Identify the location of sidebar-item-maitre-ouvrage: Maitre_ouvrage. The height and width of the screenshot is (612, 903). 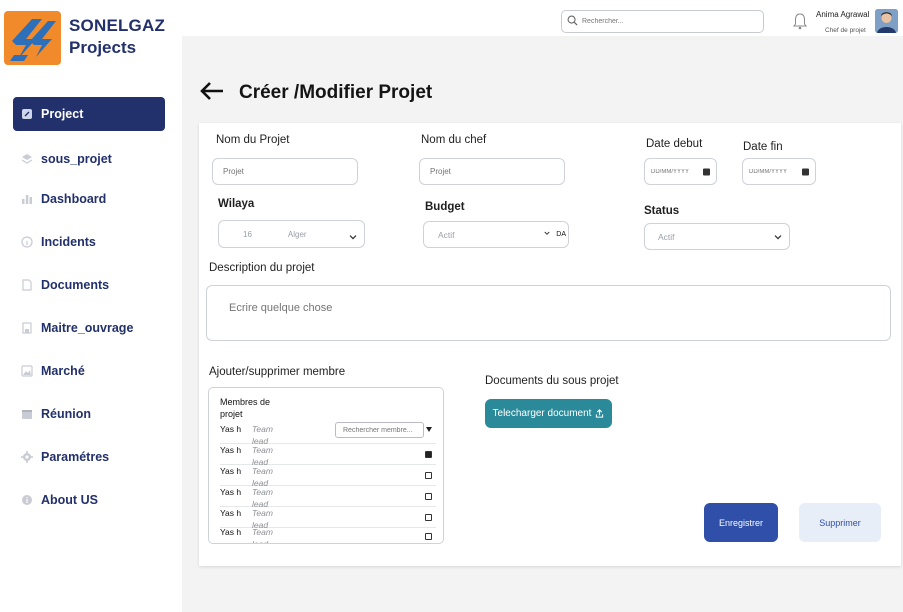
(89, 328).